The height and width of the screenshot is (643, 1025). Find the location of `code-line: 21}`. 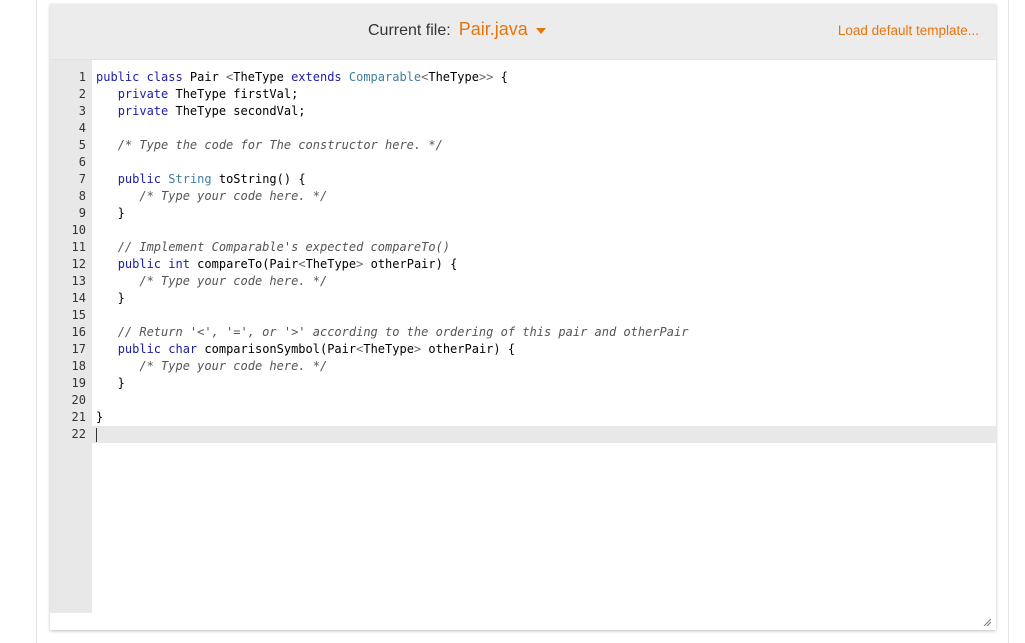

code-line: 21} is located at coordinates (523, 417).